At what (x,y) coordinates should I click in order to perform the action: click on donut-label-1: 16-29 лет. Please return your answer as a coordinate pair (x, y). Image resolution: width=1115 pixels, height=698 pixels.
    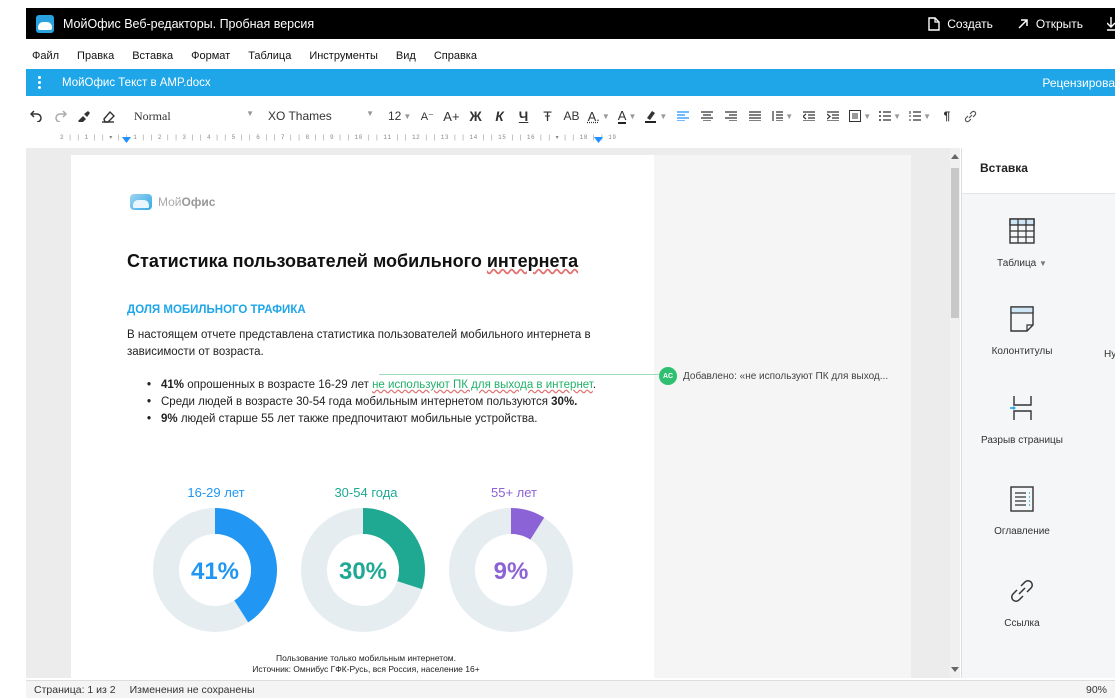
    Looking at the image, I should click on (216, 492).